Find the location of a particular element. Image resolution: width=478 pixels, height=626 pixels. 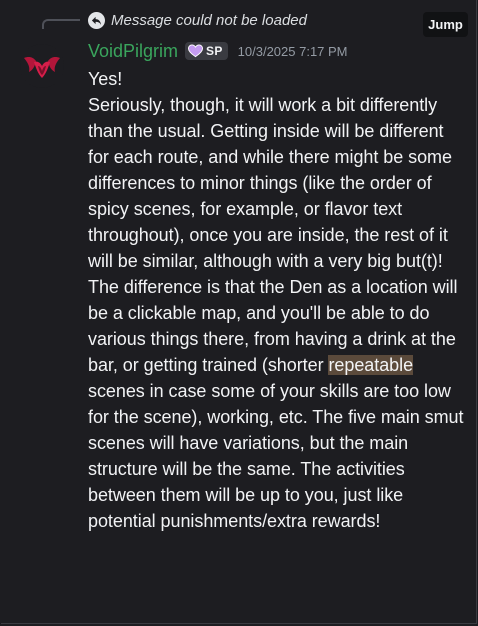

message-header: VoidPilgrim SP 10/3/2025 7:17 PM is located at coordinates (218, 51).